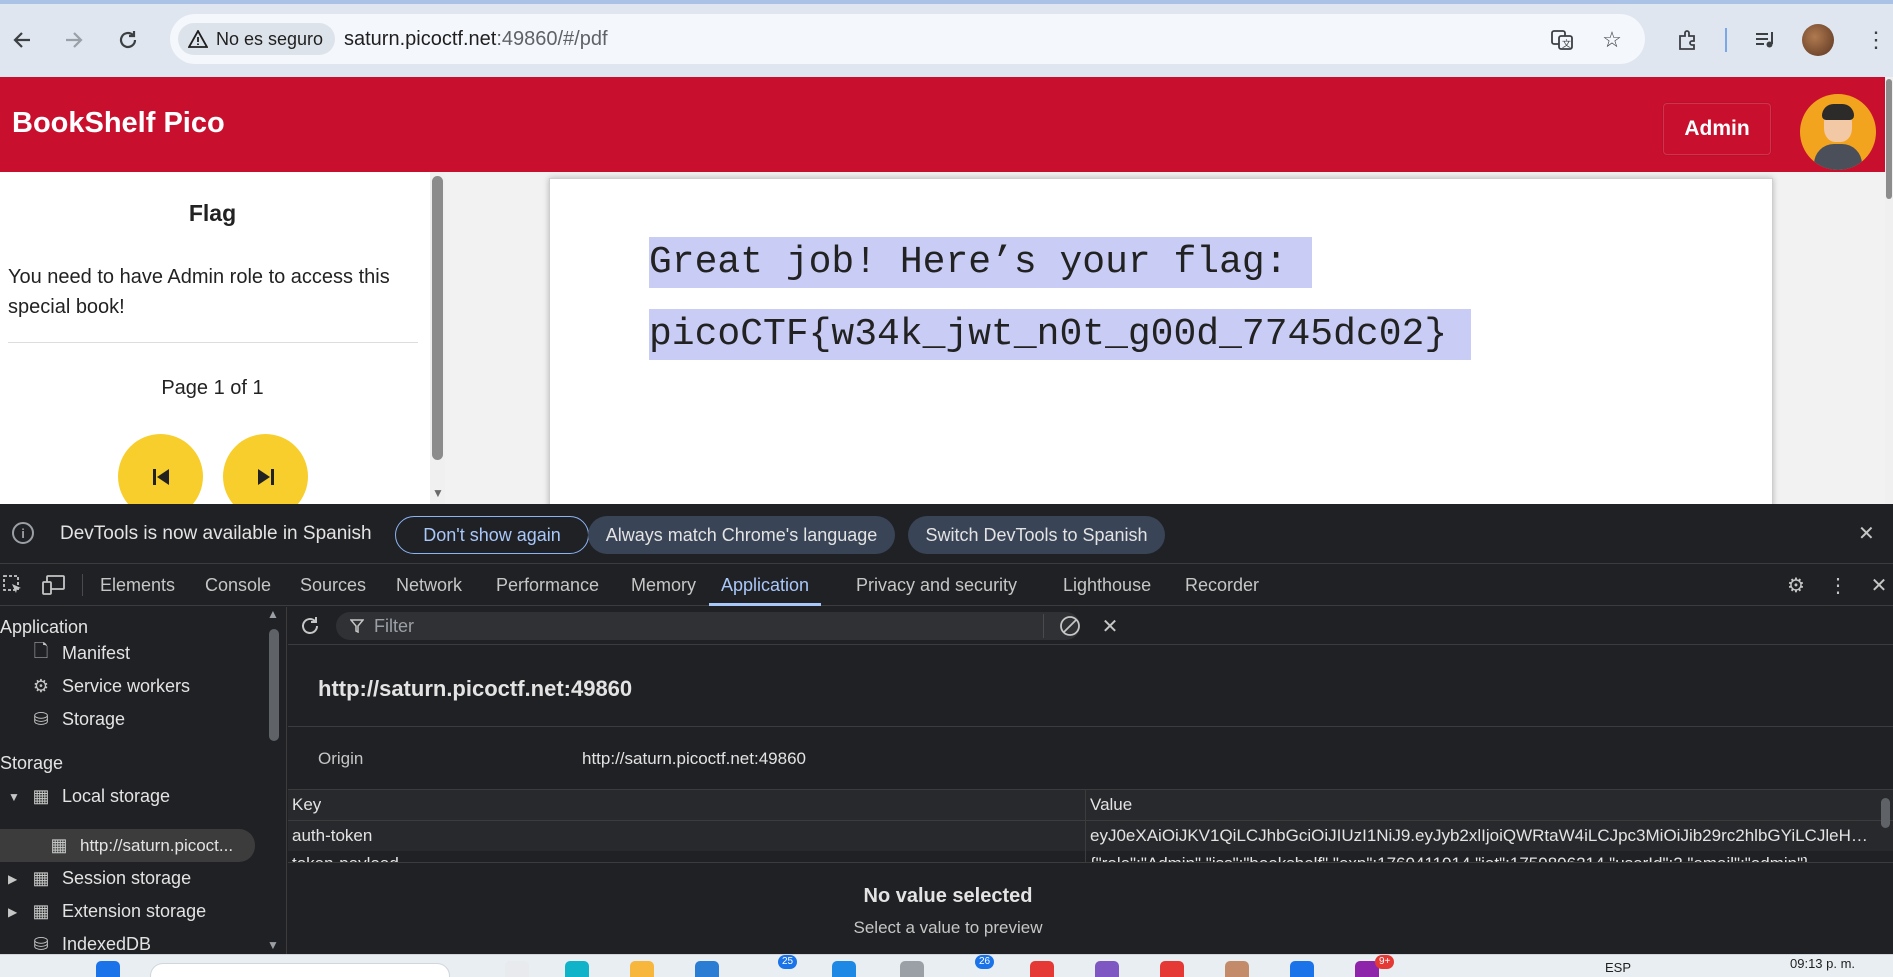  What do you see at coordinates (492, 535) in the screenshot?
I see `dont-show-again-button: Don't show again` at bounding box center [492, 535].